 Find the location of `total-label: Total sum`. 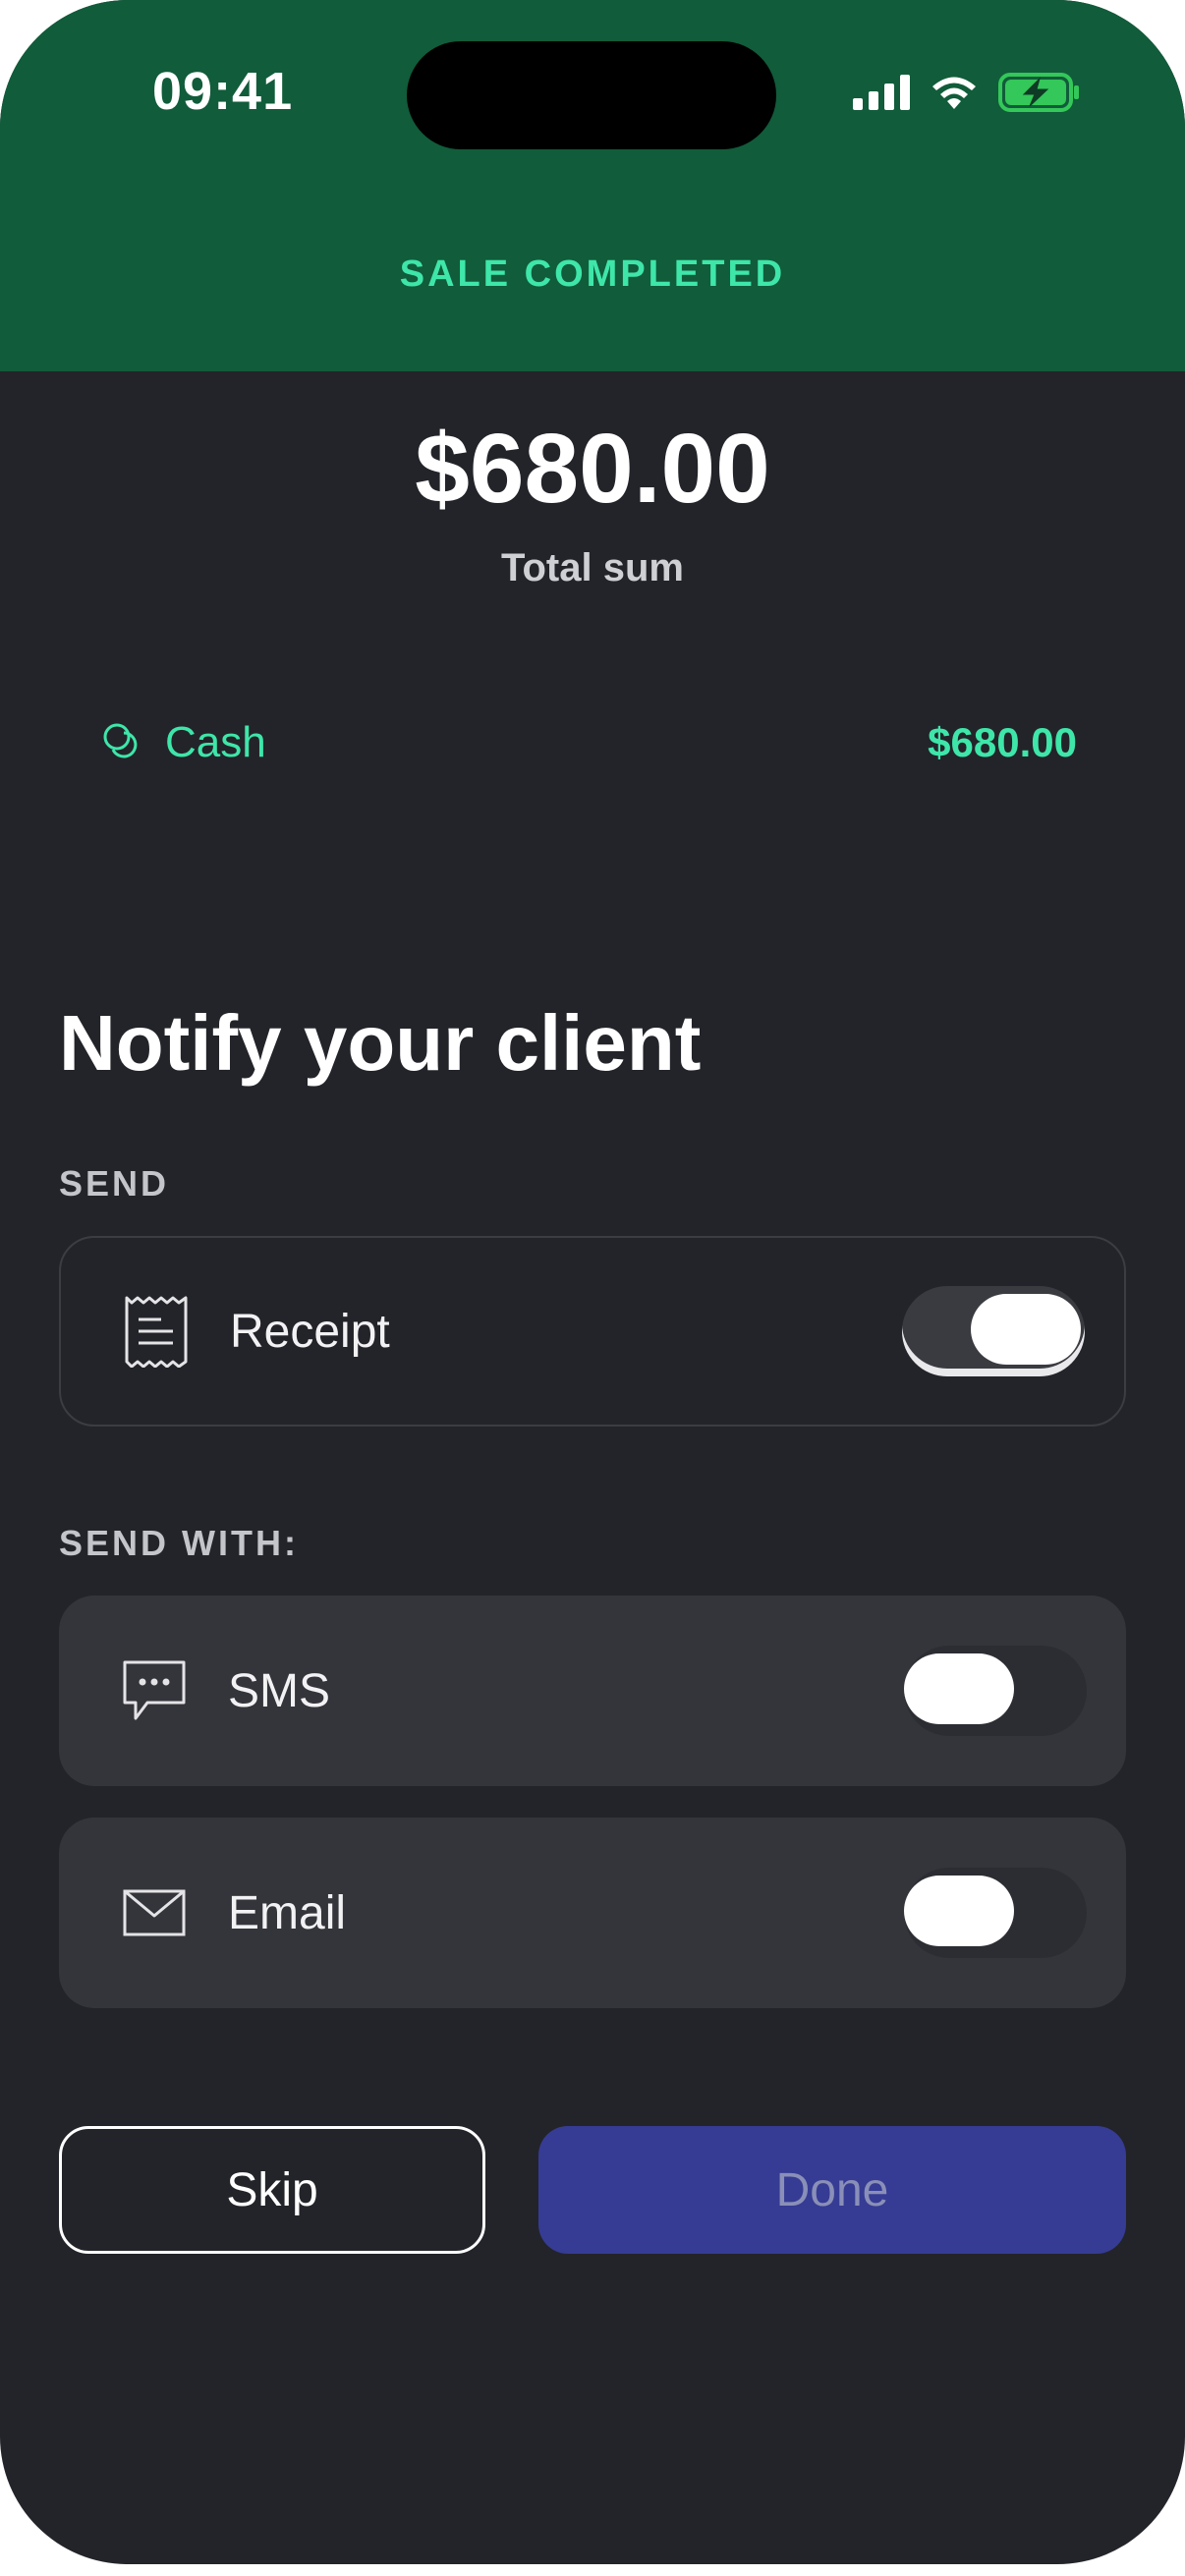

total-label: Total sum is located at coordinates (592, 567).